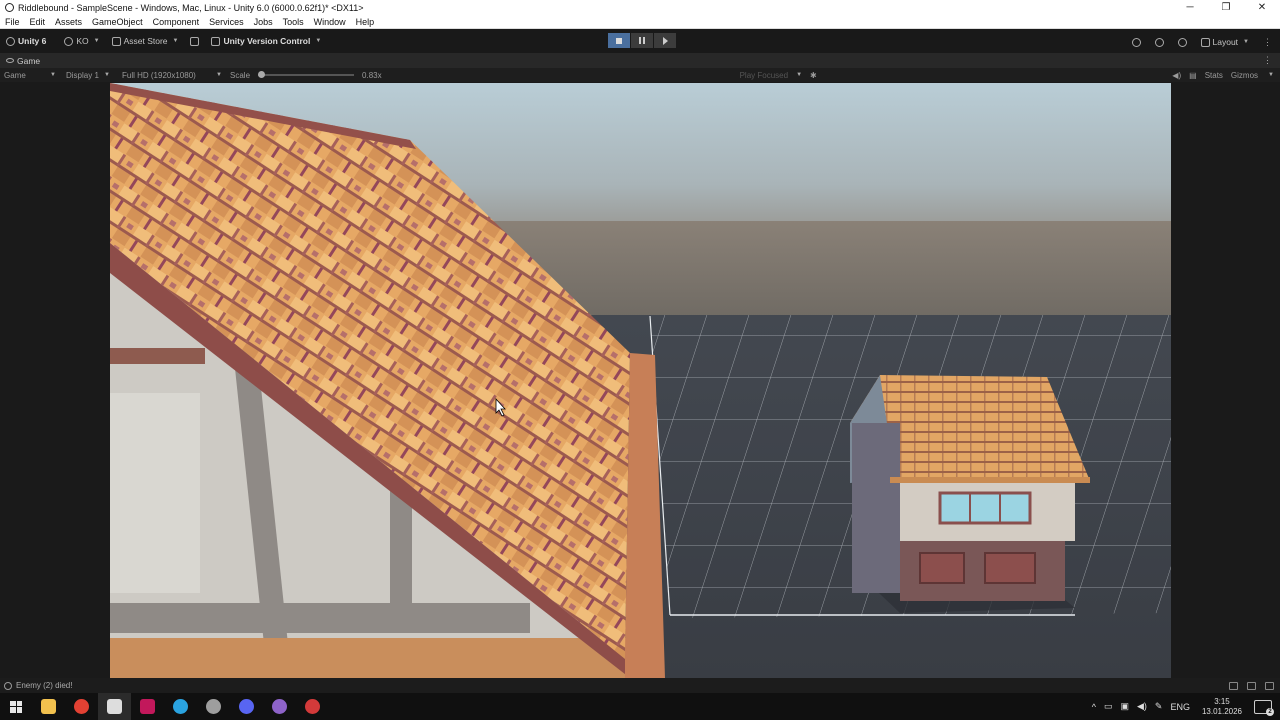  What do you see at coordinates (365, 22) in the screenshot?
I see `menu-help: Help` at bounding box center [365, 22].